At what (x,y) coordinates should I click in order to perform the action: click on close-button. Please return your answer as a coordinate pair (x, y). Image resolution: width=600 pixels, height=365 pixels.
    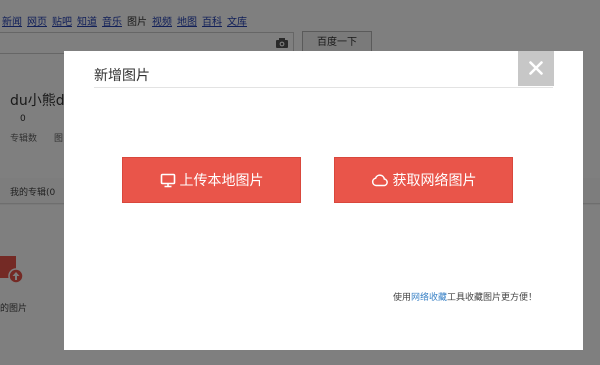
    Looking at the image, I should click on (536, 68).